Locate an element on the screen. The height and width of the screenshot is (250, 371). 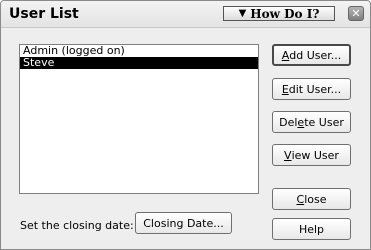
close-icon: ✕ is located at coordinates (356, 13).